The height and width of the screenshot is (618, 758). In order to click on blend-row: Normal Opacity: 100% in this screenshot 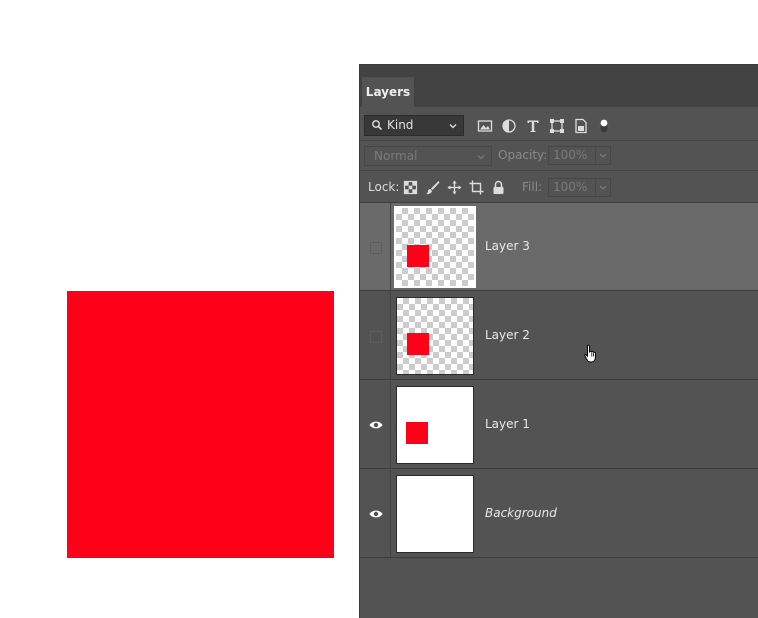, I will do `click(559, 156)`.